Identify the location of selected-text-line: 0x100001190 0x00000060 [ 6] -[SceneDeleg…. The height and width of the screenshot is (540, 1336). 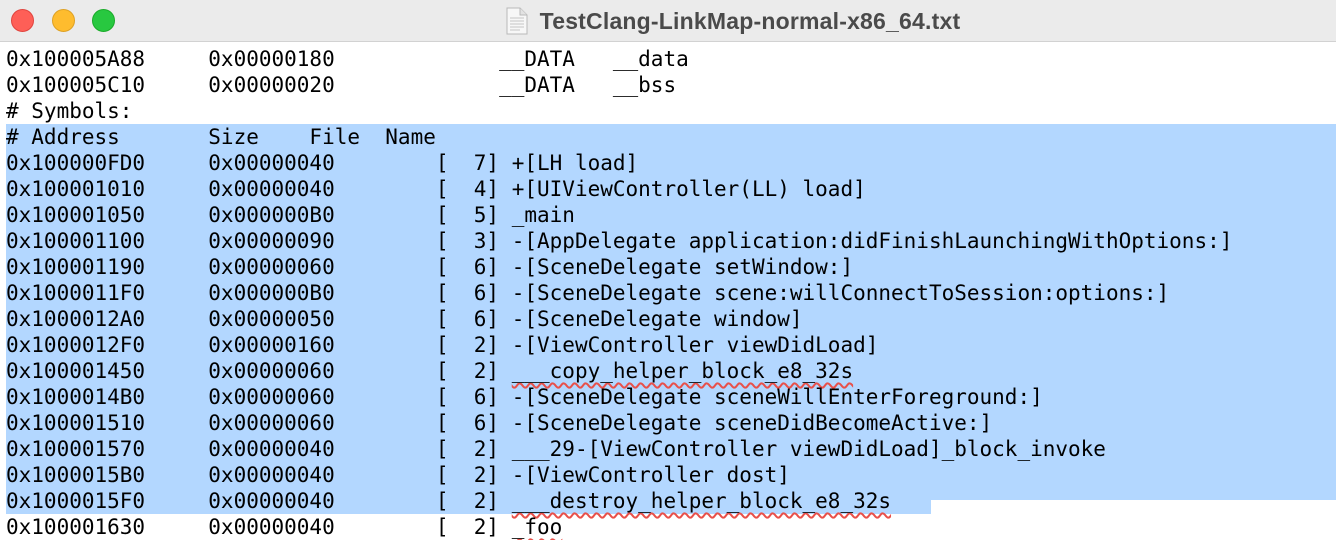
(668, 267).